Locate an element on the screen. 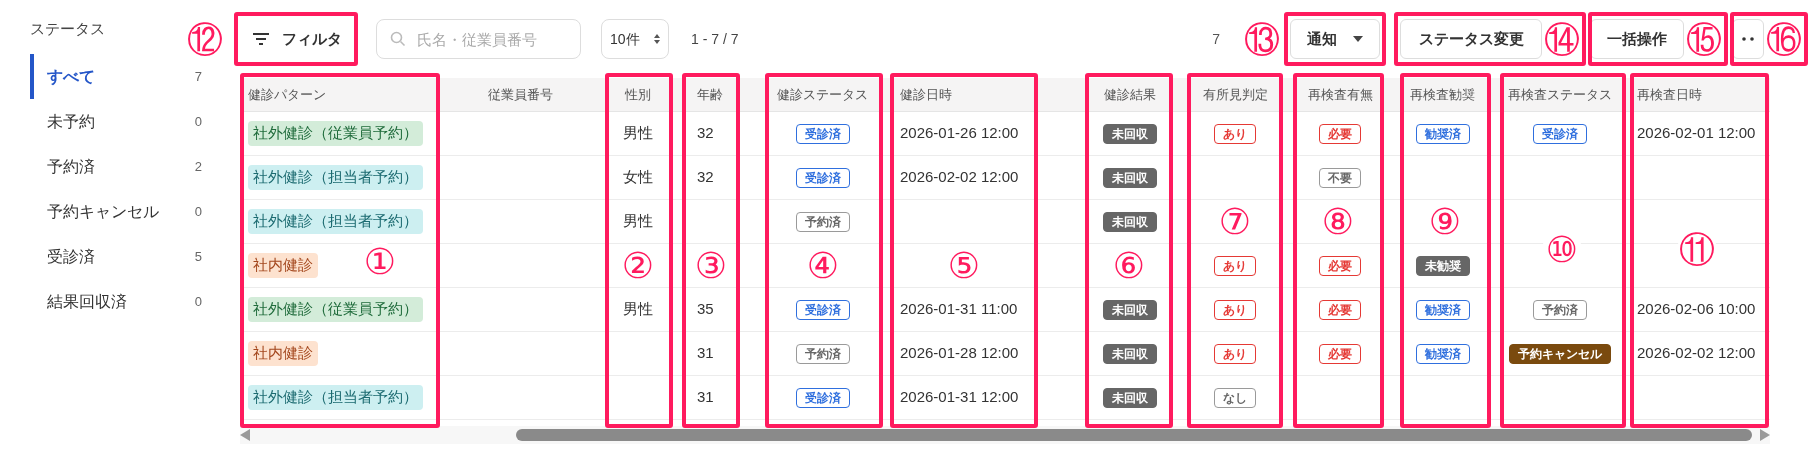 Image resolution: width=1810 pixels, height=458 pixels. search-icon is located at coordinates (398, 39).